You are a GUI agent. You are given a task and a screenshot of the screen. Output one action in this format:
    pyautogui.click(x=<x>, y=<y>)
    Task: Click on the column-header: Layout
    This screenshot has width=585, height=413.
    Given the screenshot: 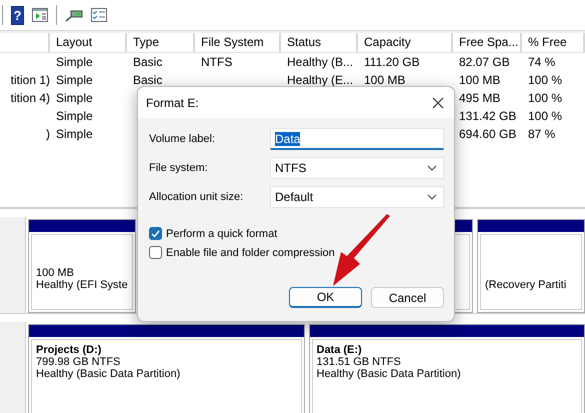 What is the action you would take?
    pyautogui.click(x=88, y=42)
    